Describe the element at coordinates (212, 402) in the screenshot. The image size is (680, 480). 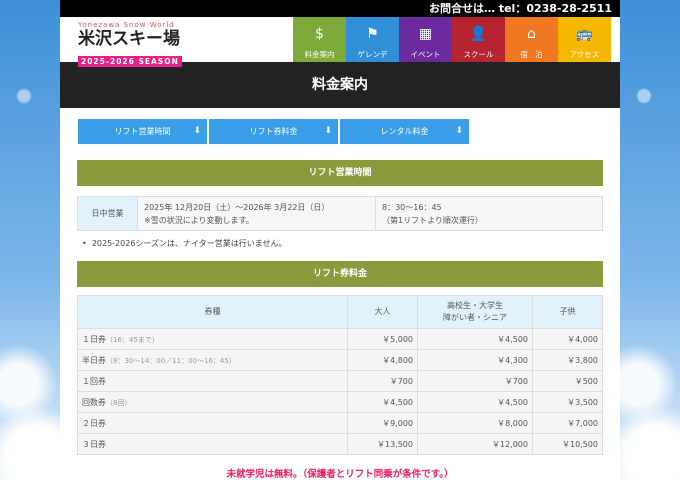
I see `ticket-type: 回数券（8回）` at that location.